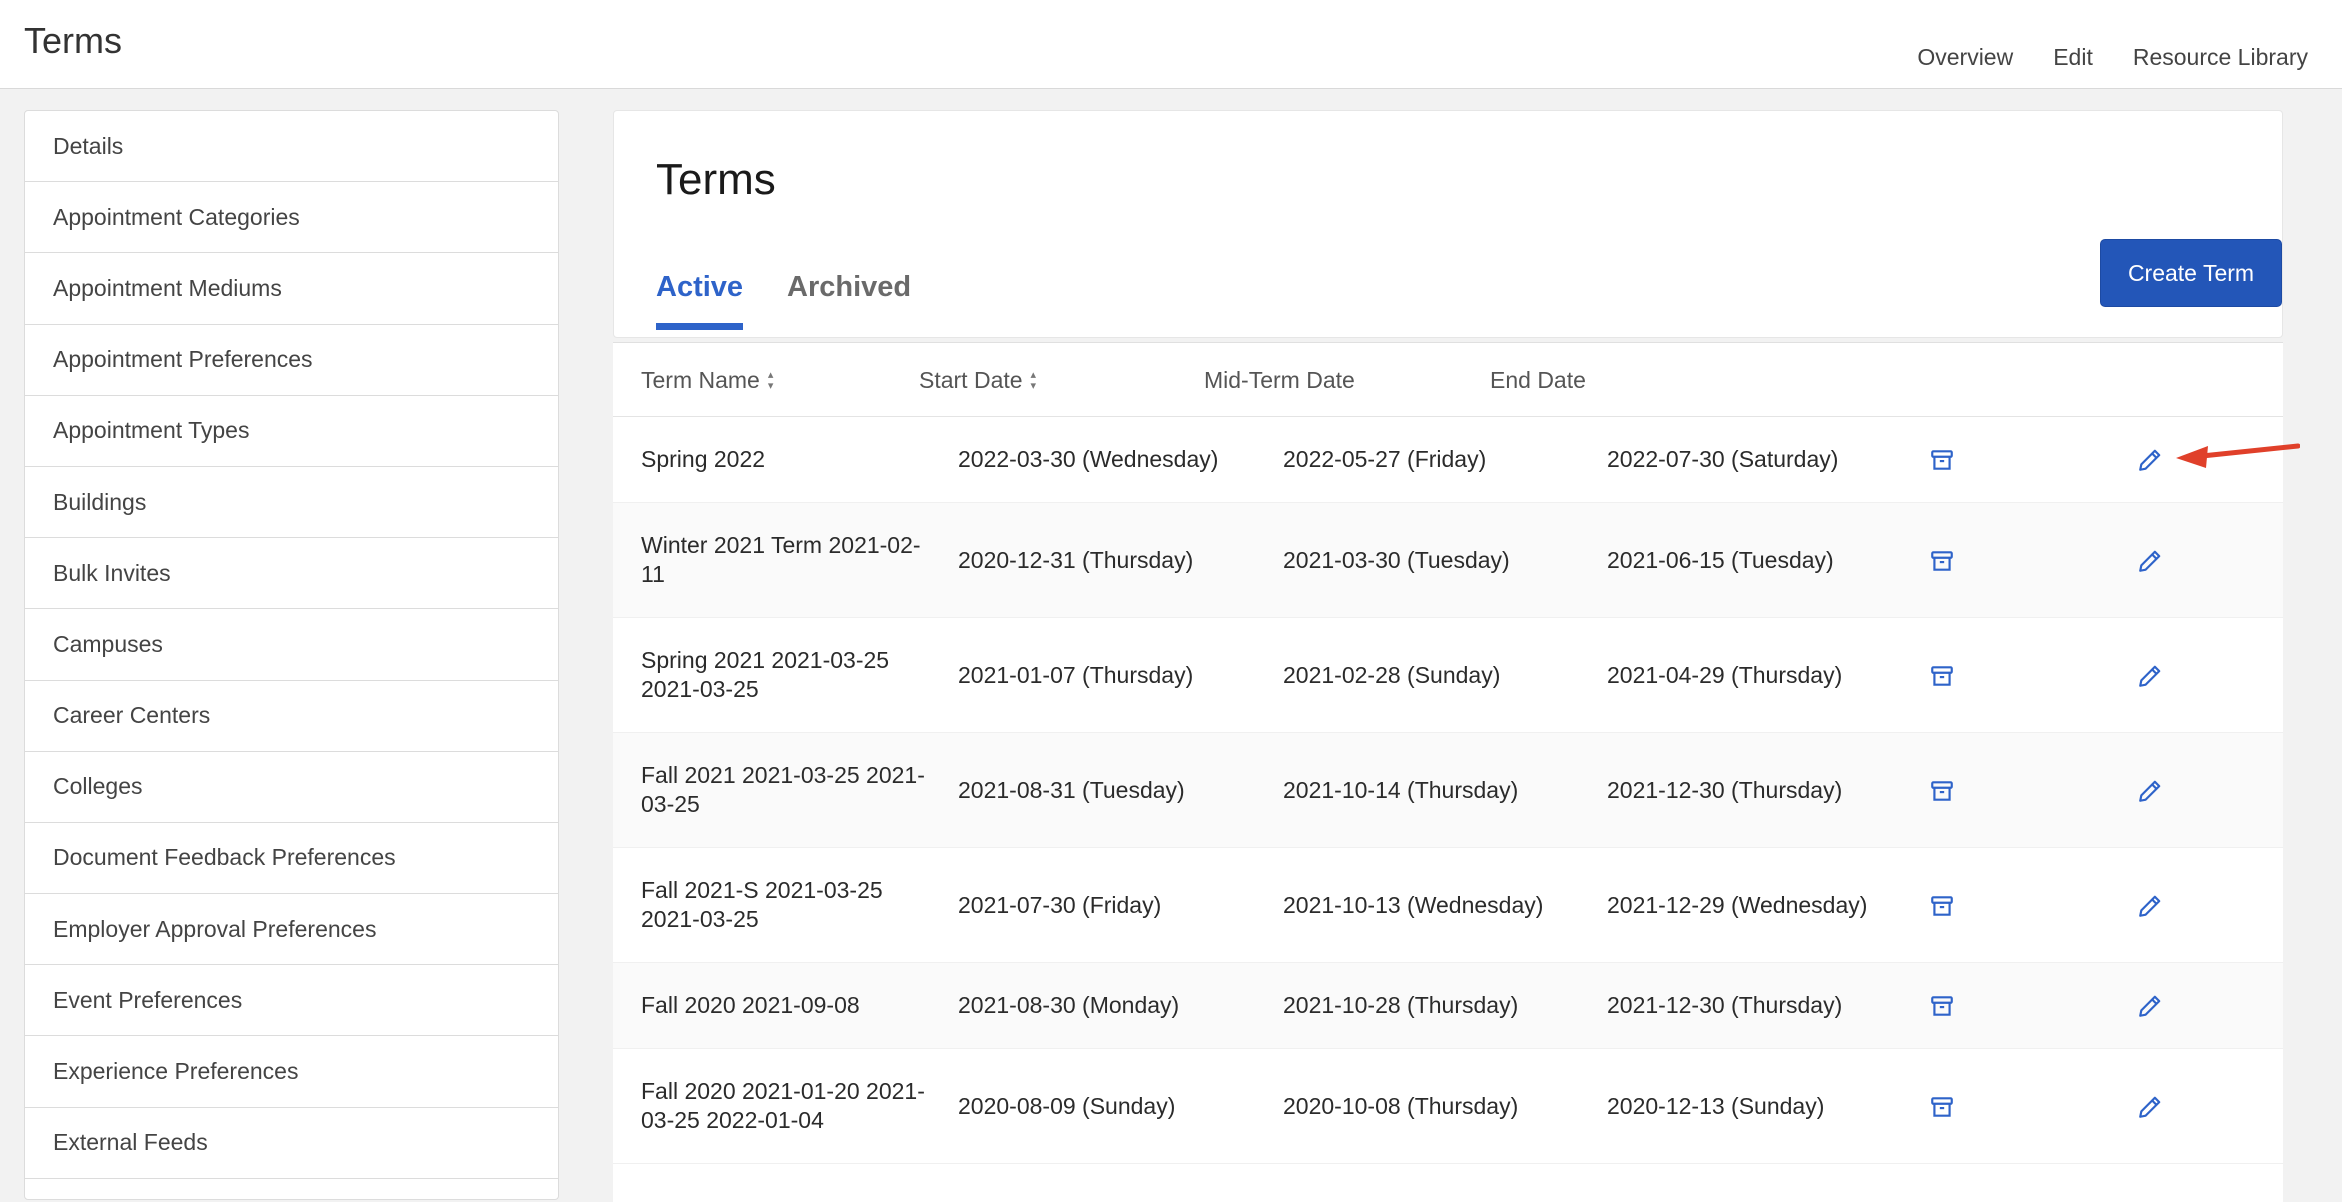 The height and width of the screenshot is (1202, 2342). What do you see at coordinates (291, 1143) in the screenshot?
I see `sidebar-item-external-feeds: External Feeds` at bounding box center [291, 1143].